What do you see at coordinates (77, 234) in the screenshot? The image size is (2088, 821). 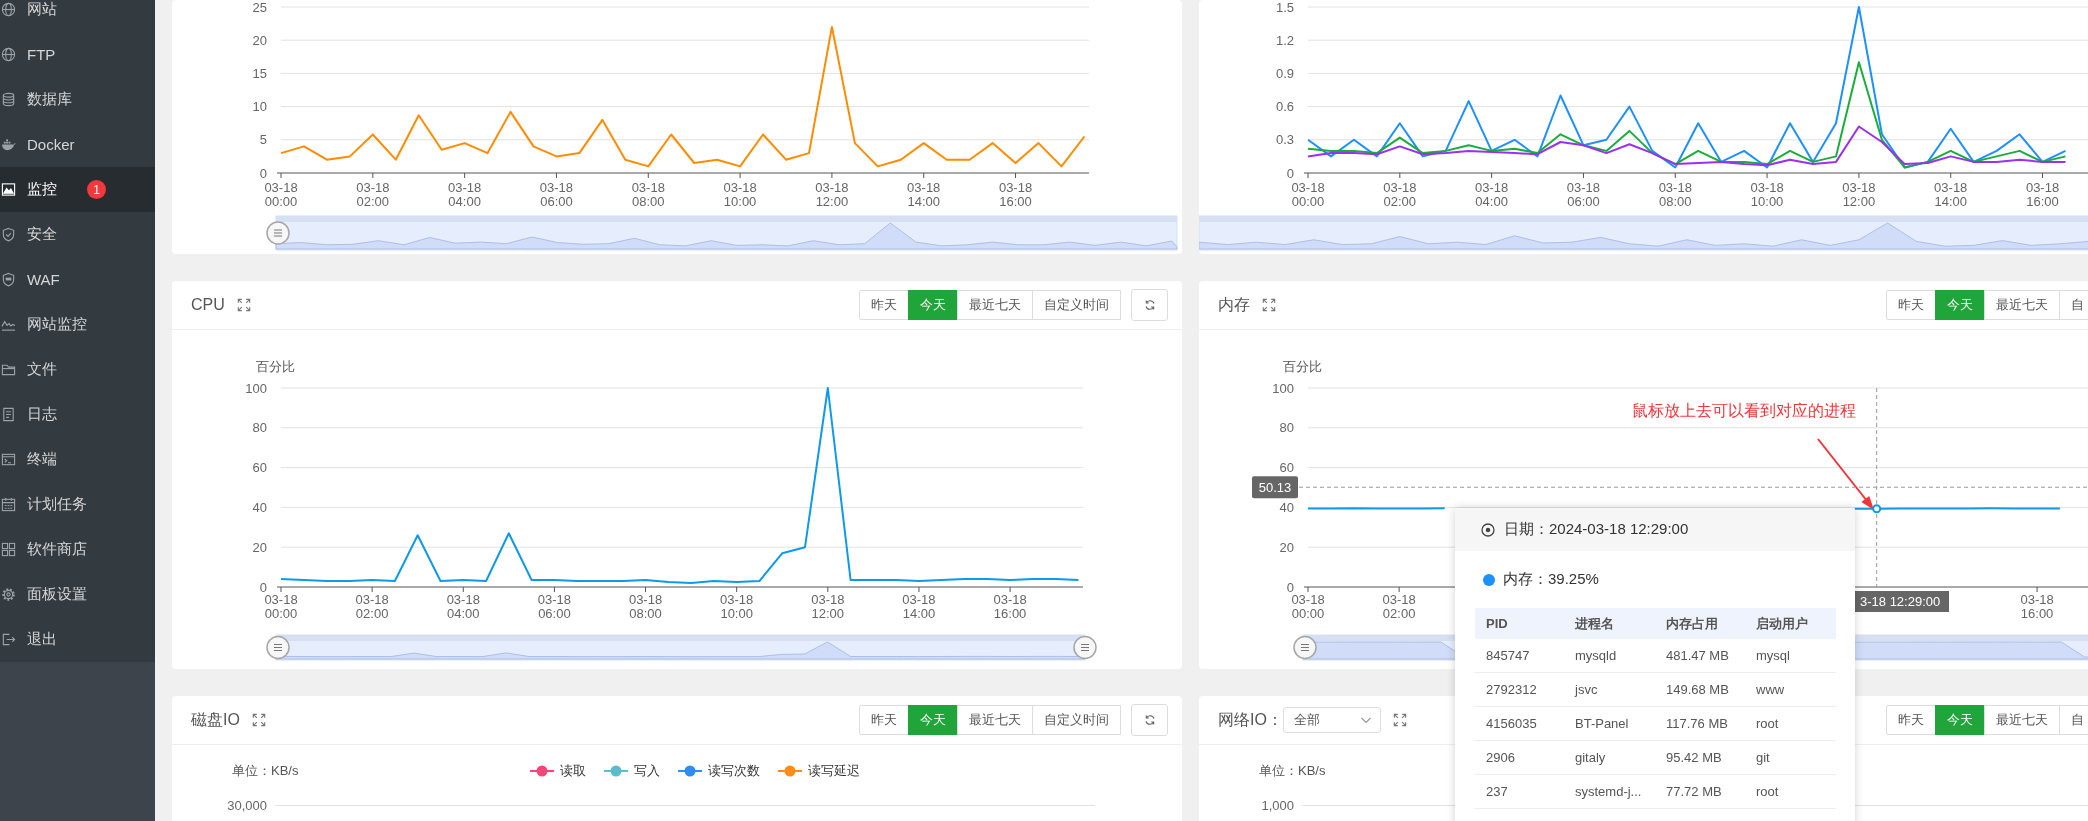 I see `sidebar-item: 安全` at bounding box center [77, 234].